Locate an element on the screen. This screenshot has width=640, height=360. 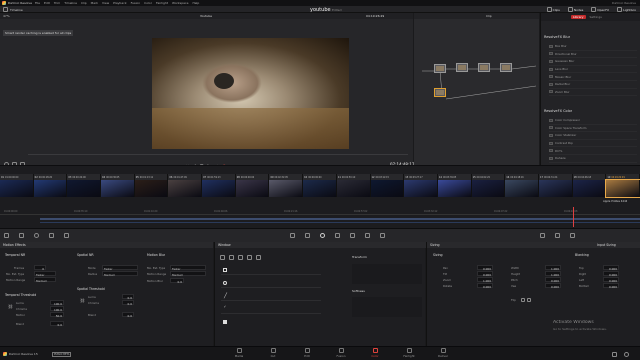
page-tab-deliver: Deliver is located at coordinates (443, 353).